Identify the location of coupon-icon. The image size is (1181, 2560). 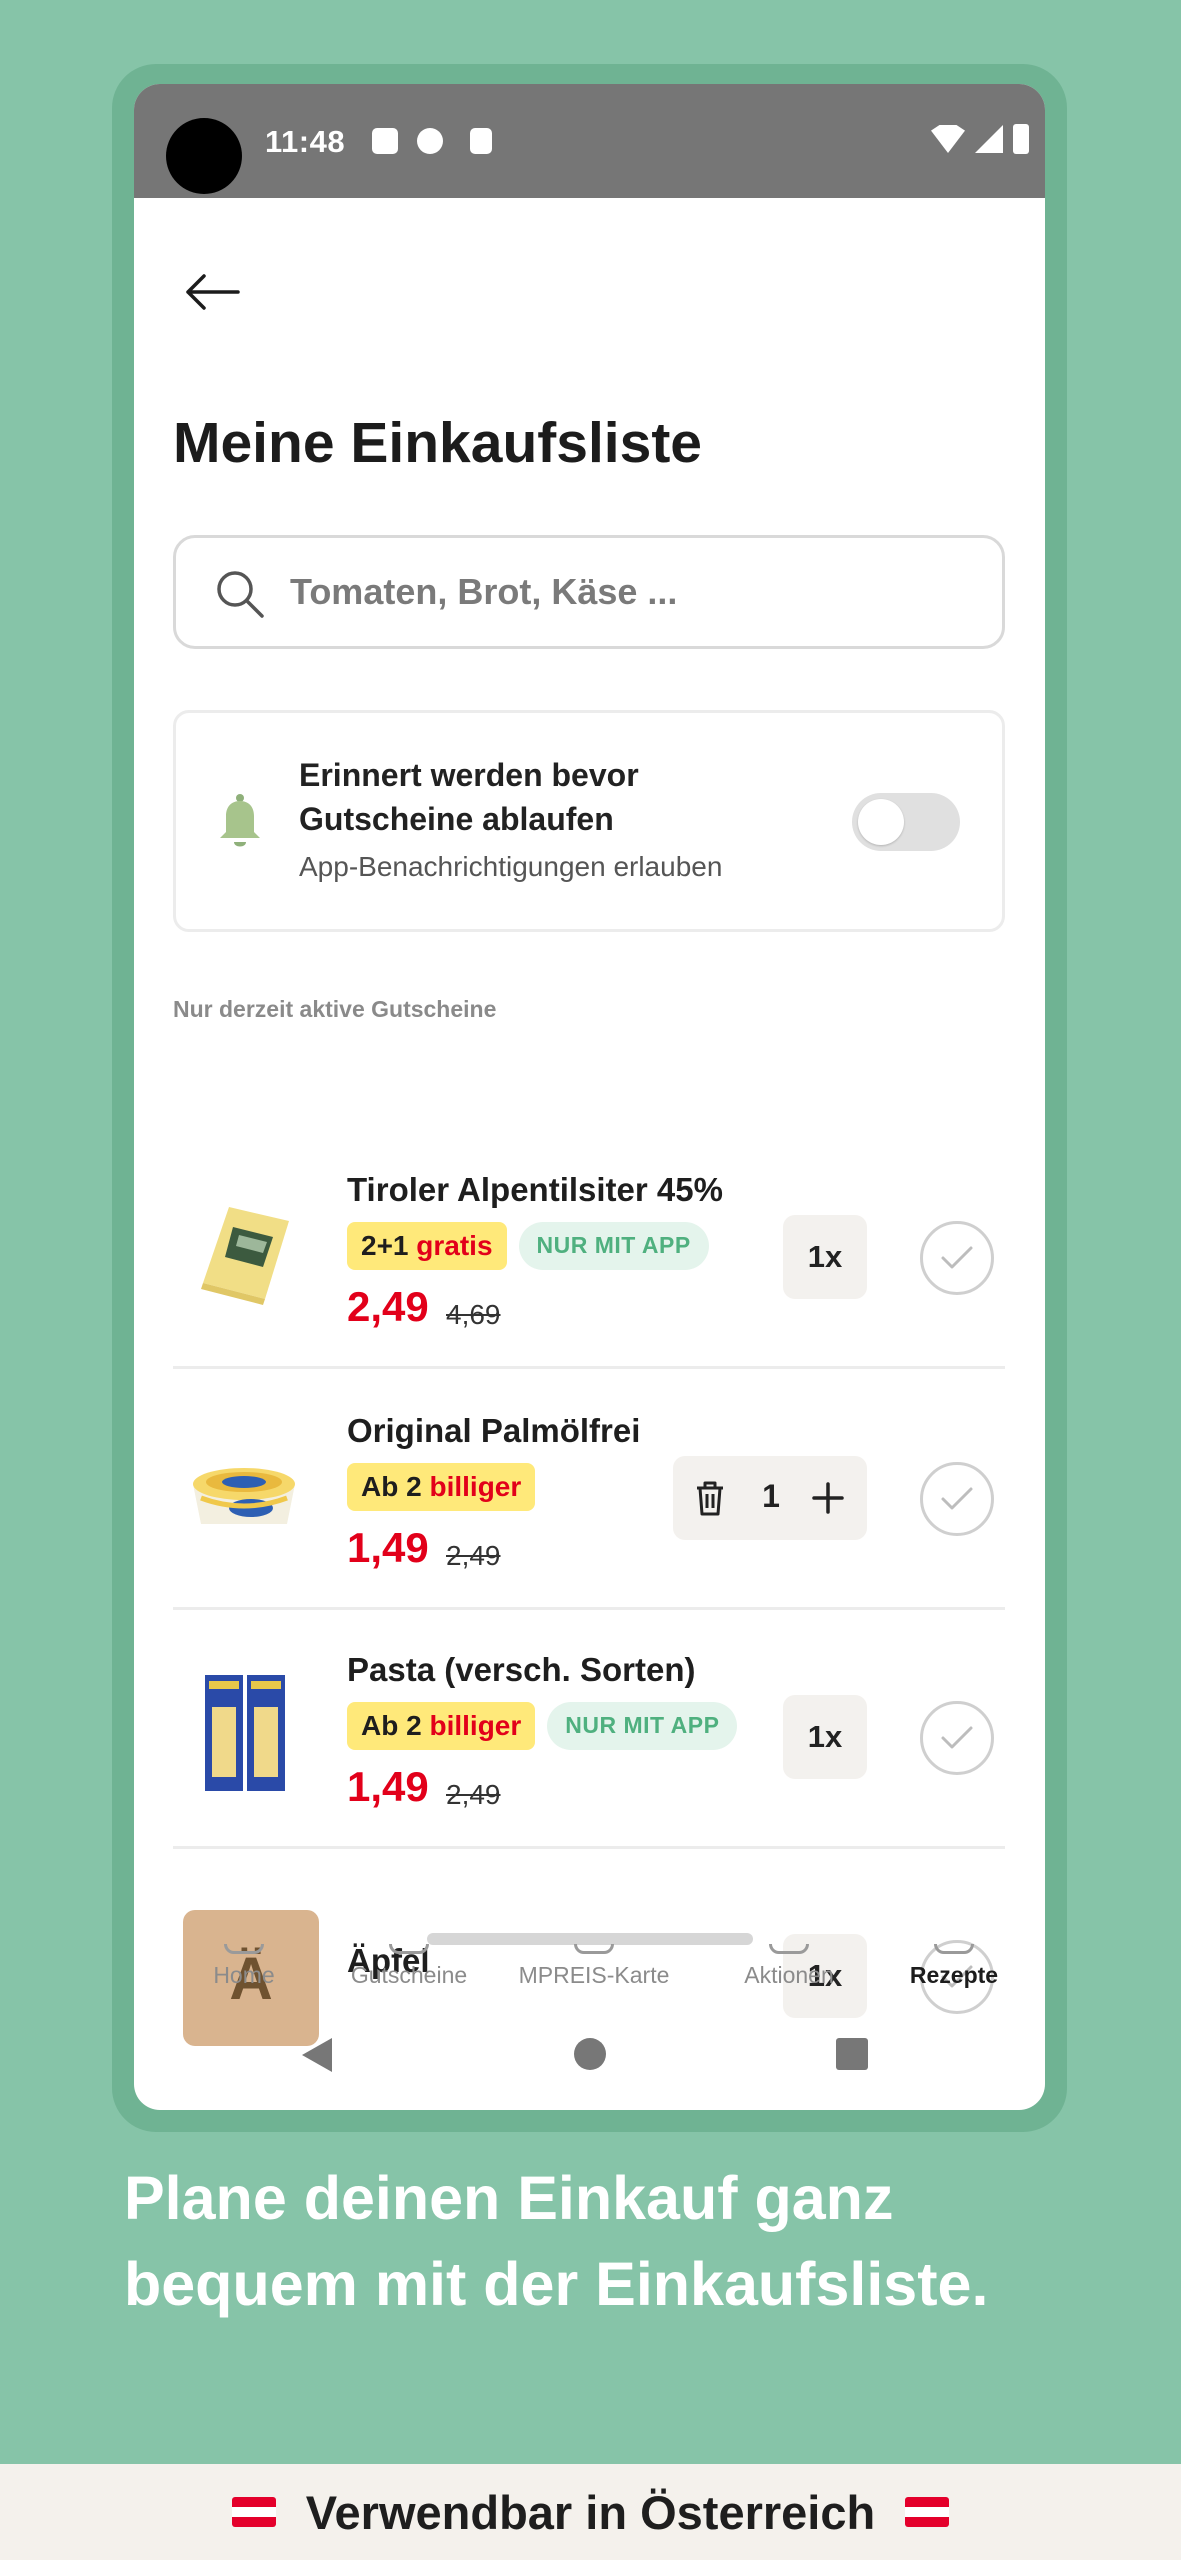
(409, 1949).